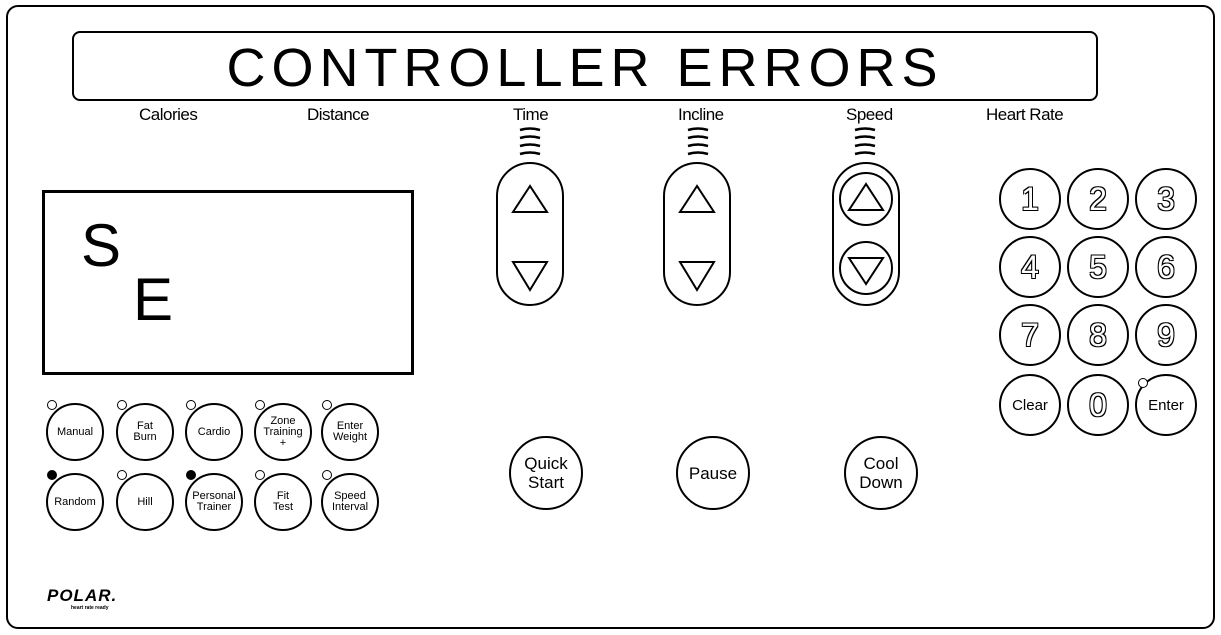 The height and width of the screenshot is (635, 1221). What do you see at coordinates (145, 502) in the screenshot?
I see `program-hill-button: Hill` at bounding box center [145, 502].